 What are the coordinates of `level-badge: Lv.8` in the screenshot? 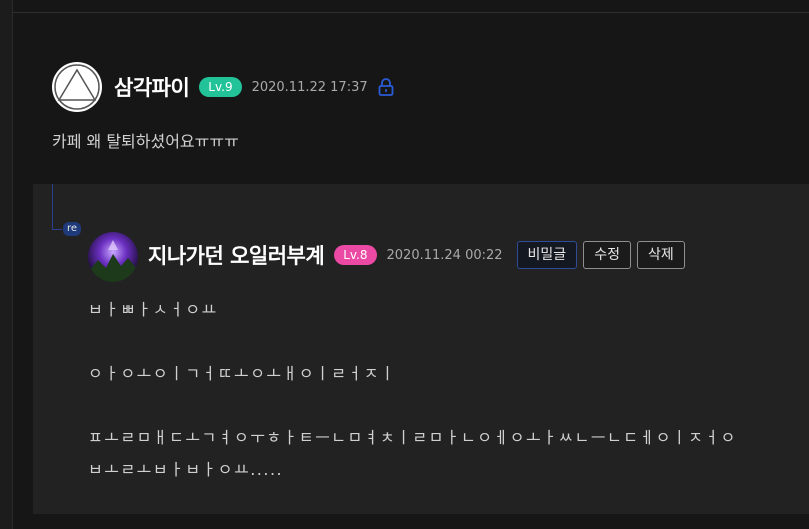 It's located at (355, 255).